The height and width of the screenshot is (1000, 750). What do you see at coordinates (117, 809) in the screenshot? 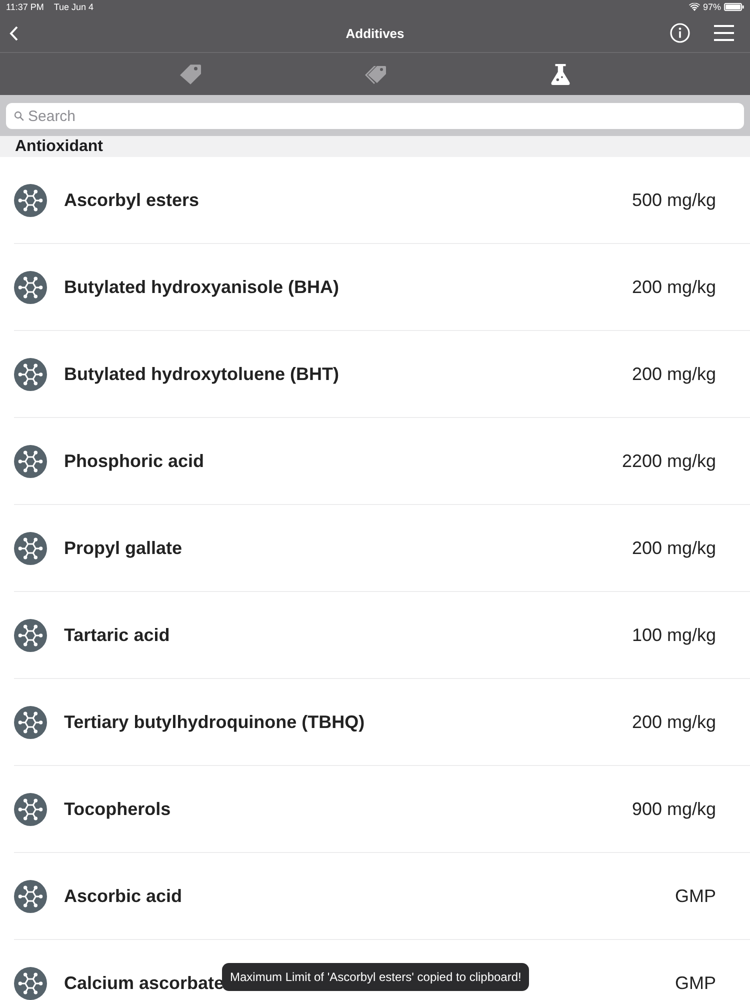
I see `additive-name: Tocopherols` at bounding box center [117, 809].